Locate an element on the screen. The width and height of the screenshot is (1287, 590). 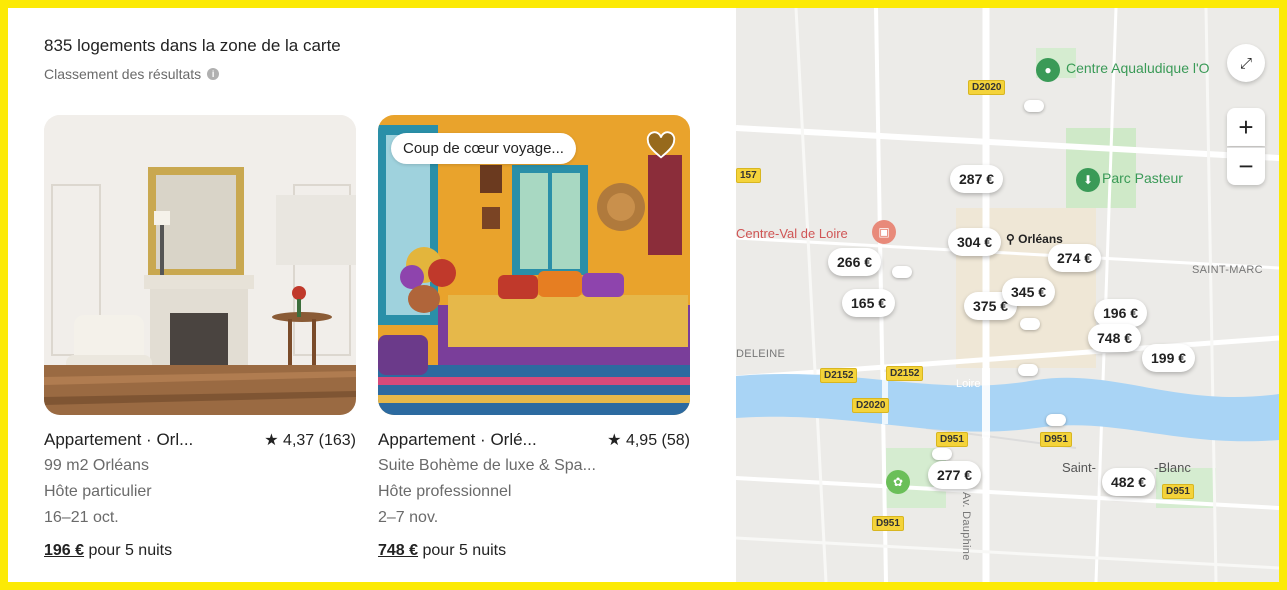
heart-icon is located at coordinates (661, 146).